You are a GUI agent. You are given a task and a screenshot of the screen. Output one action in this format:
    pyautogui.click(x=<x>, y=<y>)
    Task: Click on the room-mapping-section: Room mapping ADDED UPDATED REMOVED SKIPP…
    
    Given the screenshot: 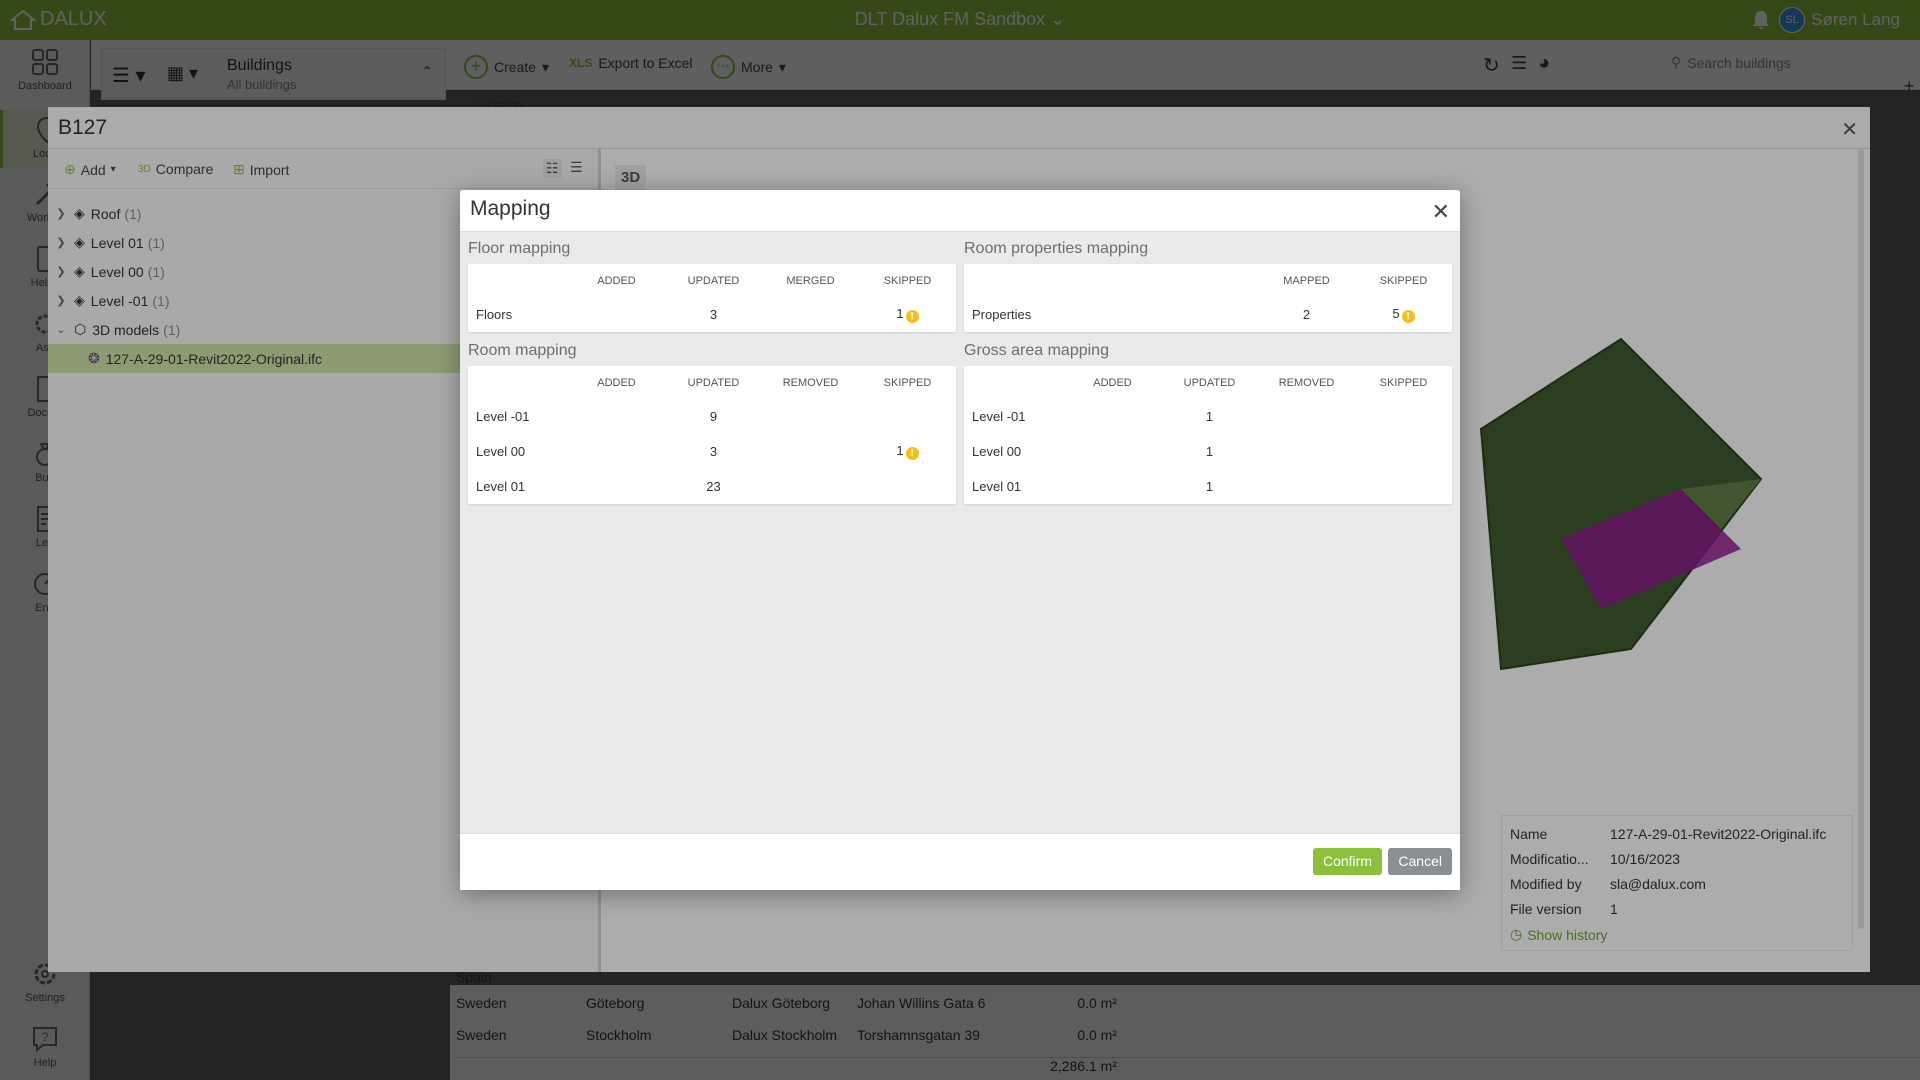 What is the action you would take?
    pyautogui.click(x=712, y=420)
    